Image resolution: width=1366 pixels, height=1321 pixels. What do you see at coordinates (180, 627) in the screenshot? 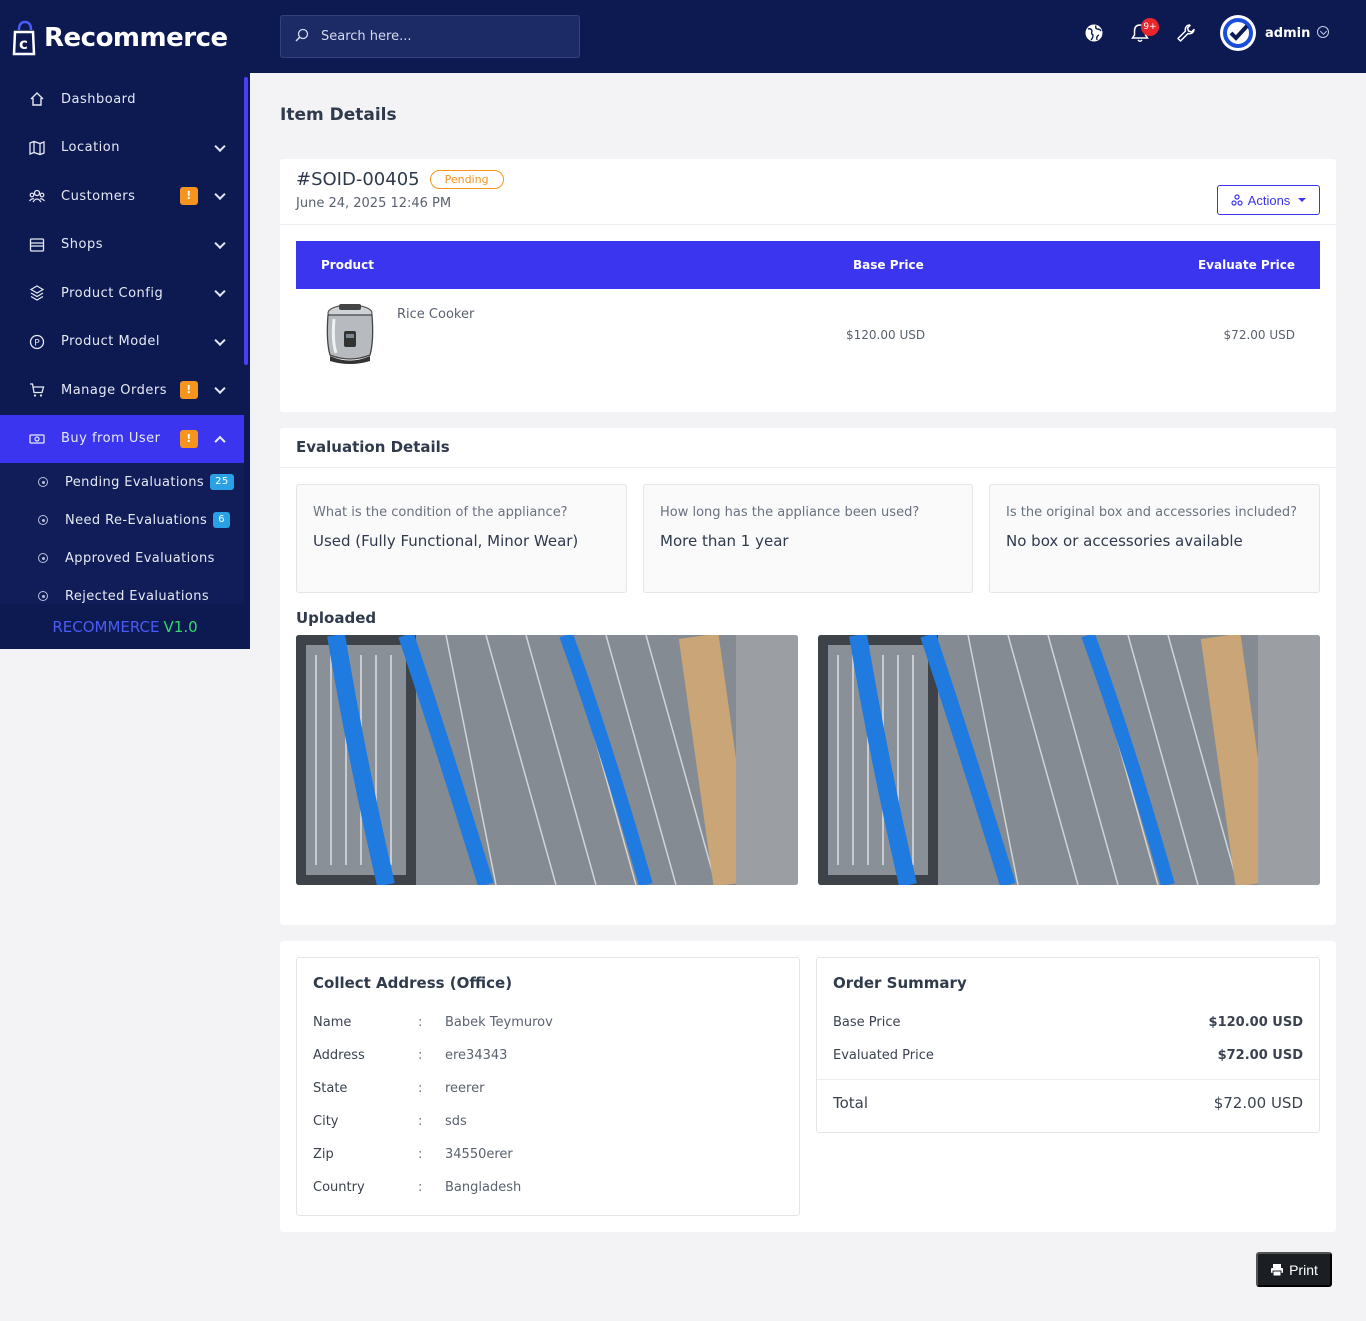
I see `footer-version: V1.0` at bounding box center [180, 627].